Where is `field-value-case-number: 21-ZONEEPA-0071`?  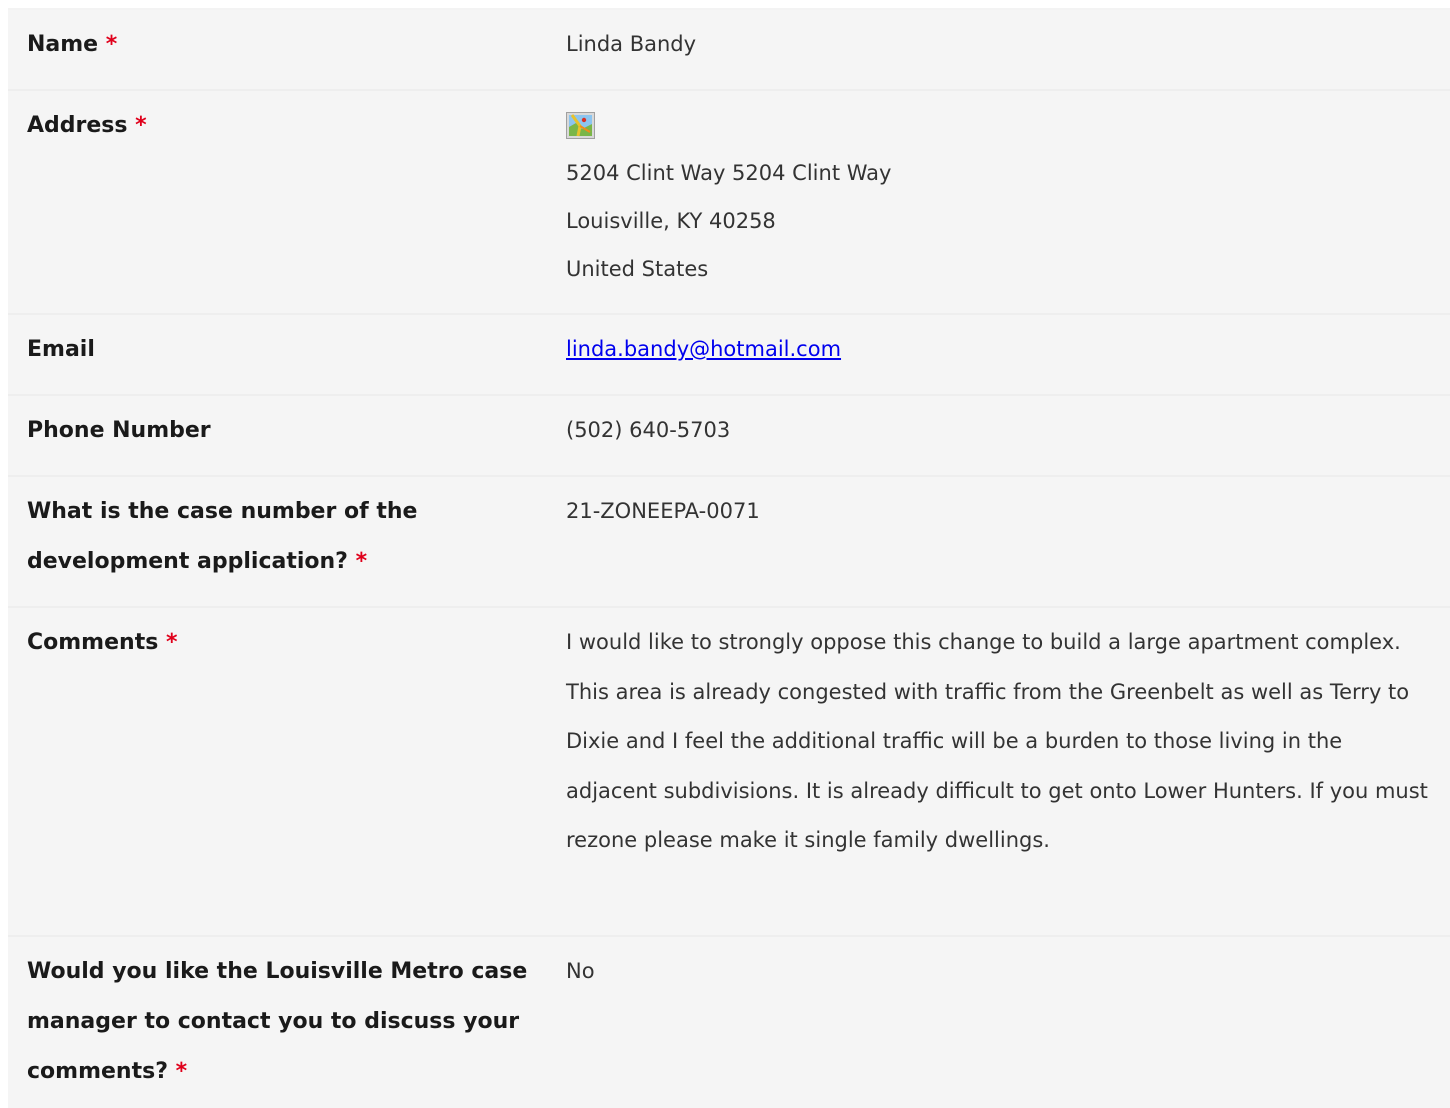
field-value-case-number: 21-ZONEEPA-0071 is located at coordinates (663, 511).